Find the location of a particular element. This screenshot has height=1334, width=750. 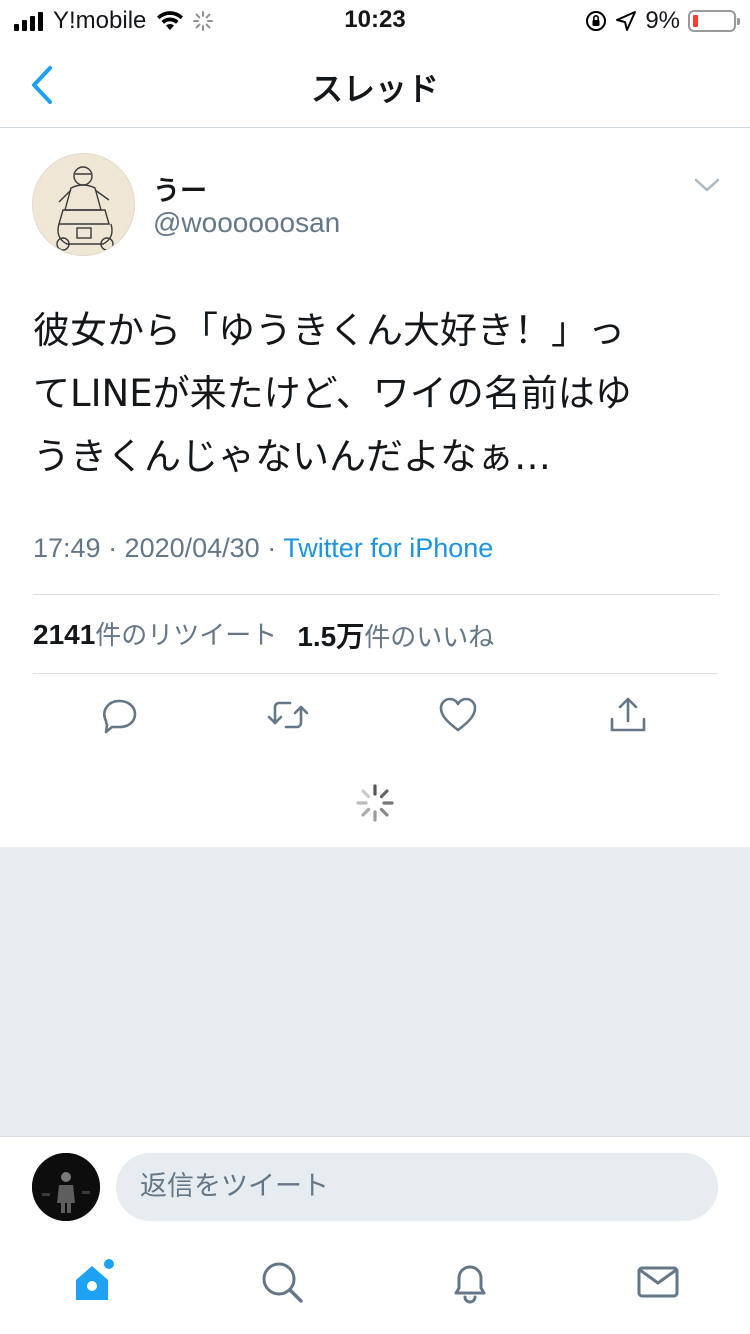

like-button is located at coordinates (458, 715).